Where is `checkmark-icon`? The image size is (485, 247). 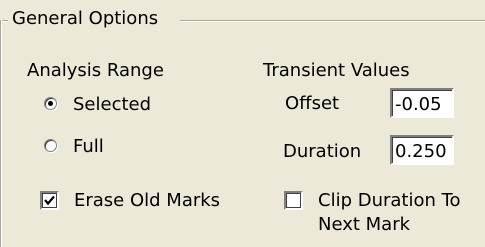
checkmark-icon is located at coordinates (49, 200).